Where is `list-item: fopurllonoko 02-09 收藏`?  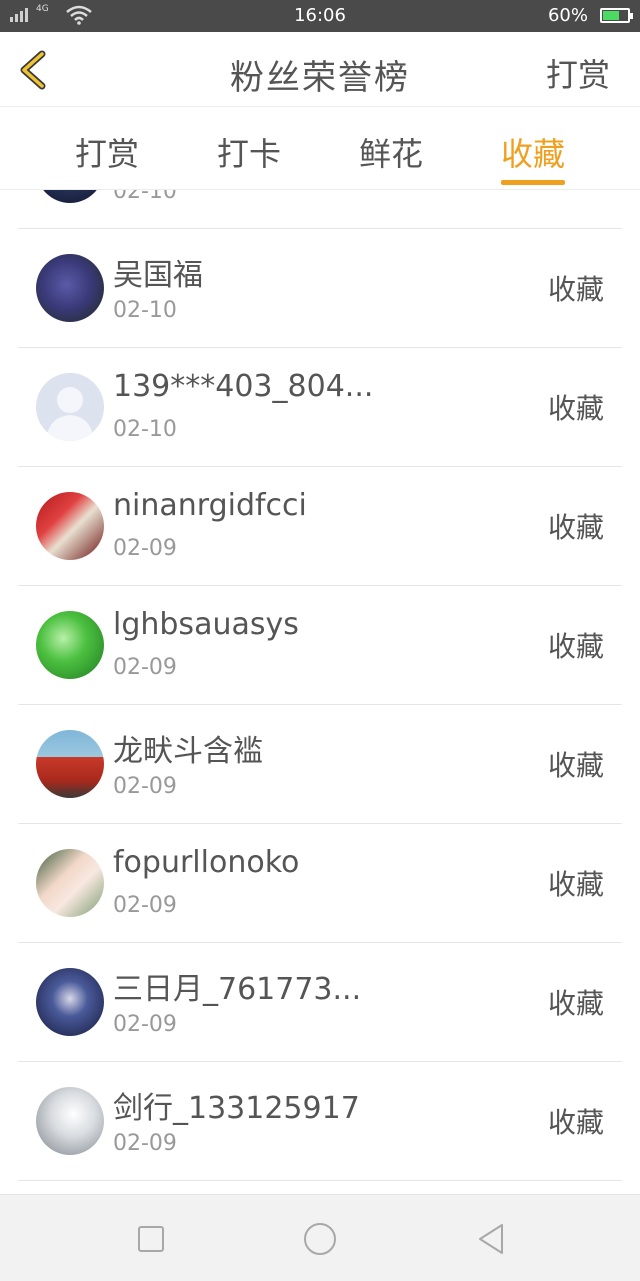
list-item: fopurllonoko 02-09 收藏 is located at coordinates (320, 883).